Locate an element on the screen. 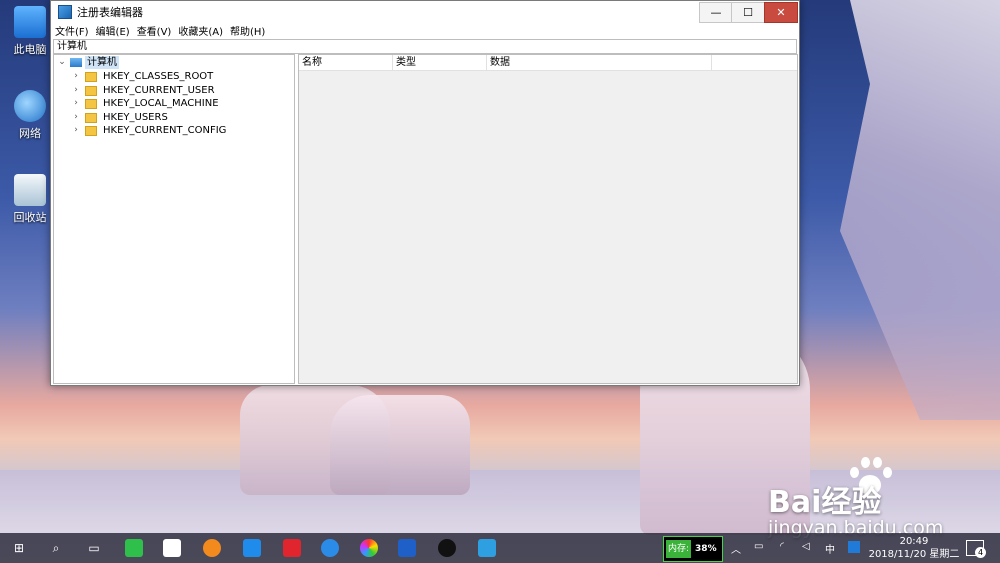 This screenshot has height=563, width=1000. menu-bar: 文件(F) 编辑(E) 查看(V) 收藏夹(A) 帮助(H) is located at coordinates (425, 30).